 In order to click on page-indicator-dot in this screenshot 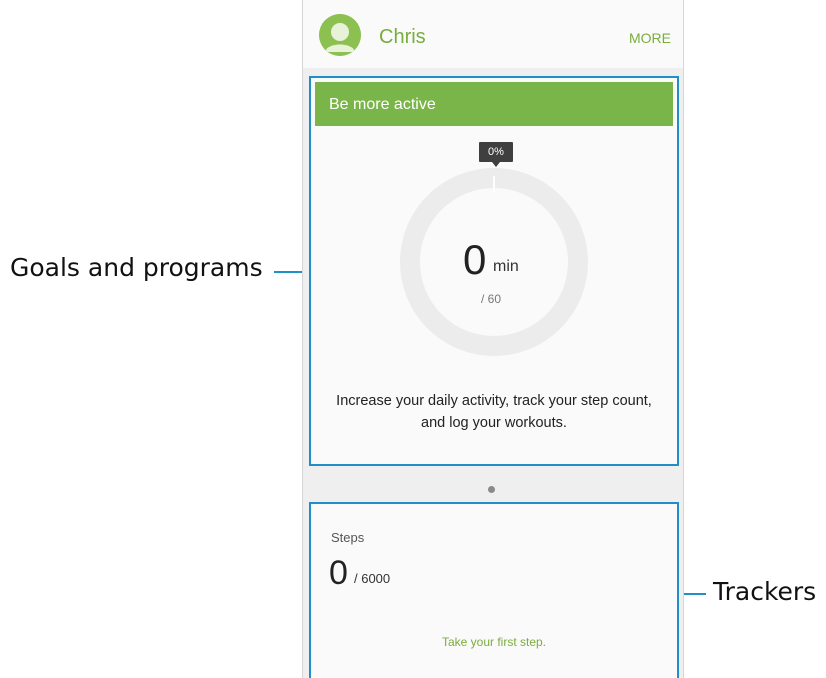, I will do `click(491, 489)`.